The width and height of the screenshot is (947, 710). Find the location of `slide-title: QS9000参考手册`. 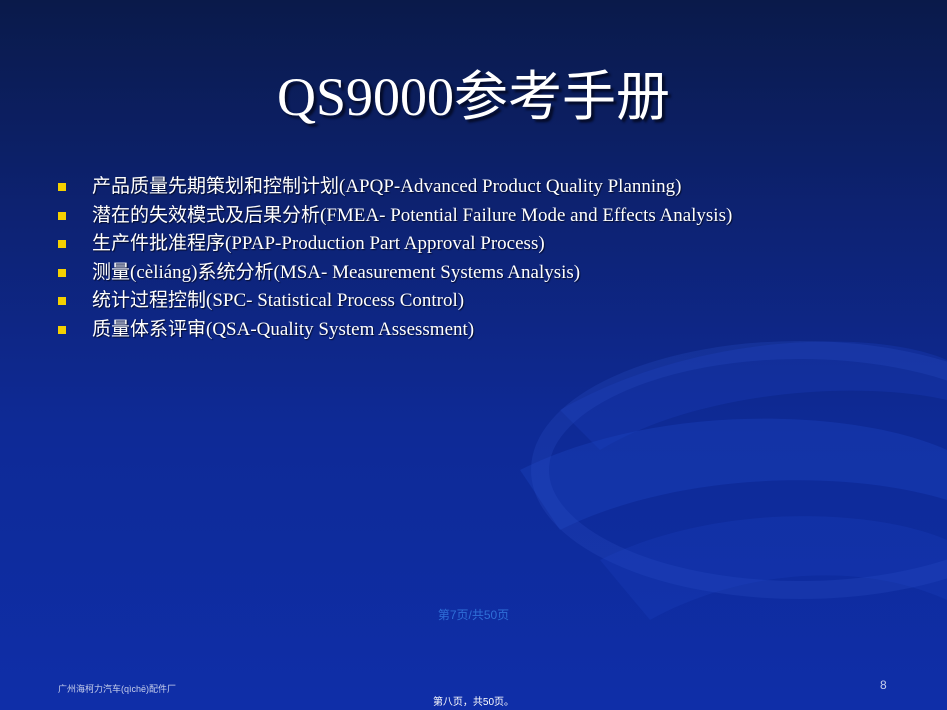

slide-title: QS9000参考手册 is located at coordinates (473, 97).